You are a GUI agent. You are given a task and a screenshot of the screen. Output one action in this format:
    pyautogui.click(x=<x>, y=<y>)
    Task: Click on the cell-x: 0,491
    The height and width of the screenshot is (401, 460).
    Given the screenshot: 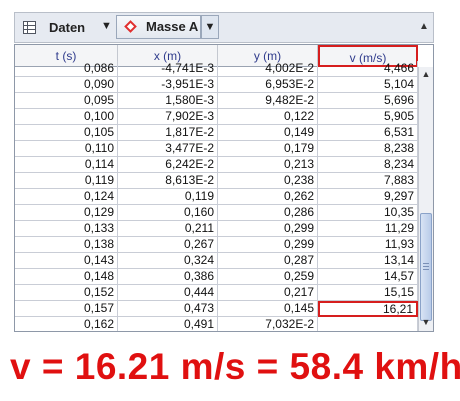 What is the action you would take?
    pyautogui.click(x=168, y=324)
    